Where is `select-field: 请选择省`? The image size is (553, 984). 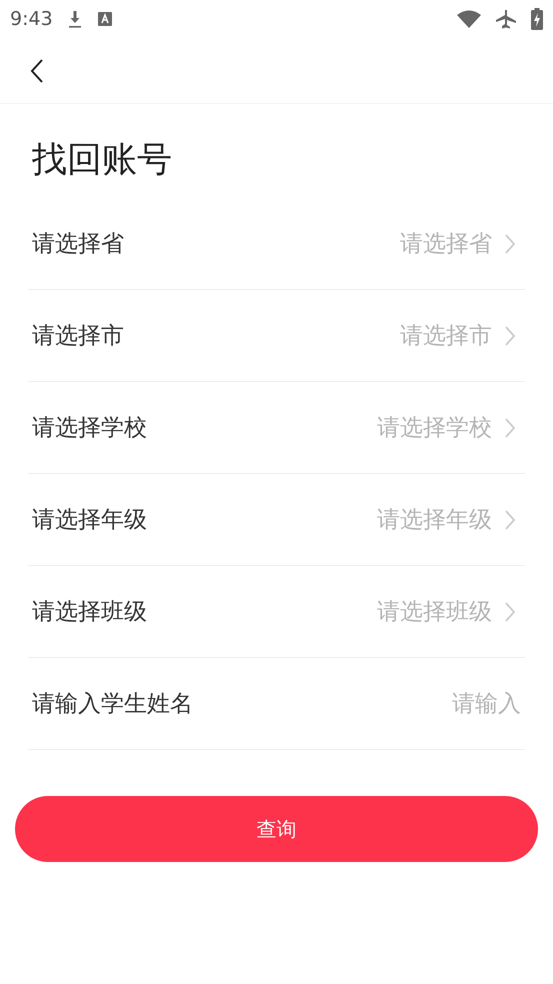 select-field: 请选择省 is located at coordinates (458, 243).